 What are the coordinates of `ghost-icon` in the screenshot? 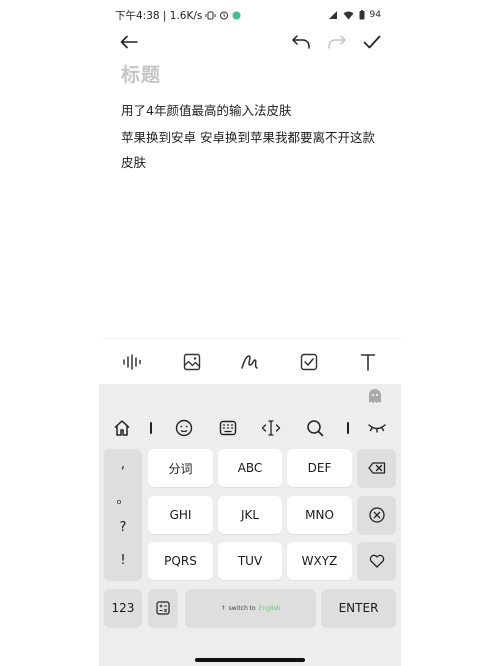 It's located at (375, 396).